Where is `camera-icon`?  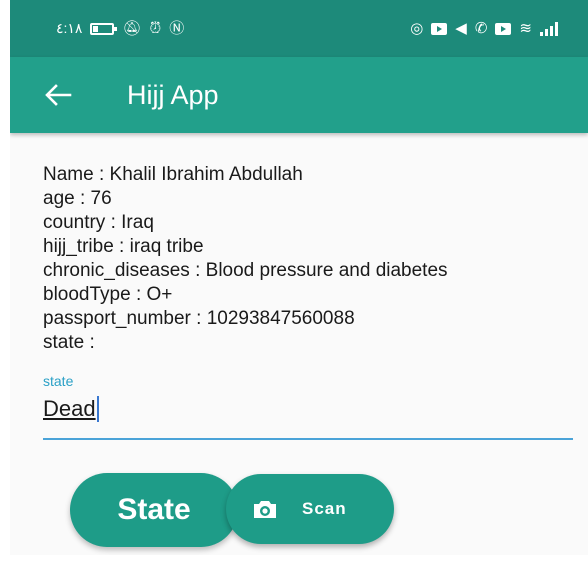 camera-icon is located at coordinates (265, 509).